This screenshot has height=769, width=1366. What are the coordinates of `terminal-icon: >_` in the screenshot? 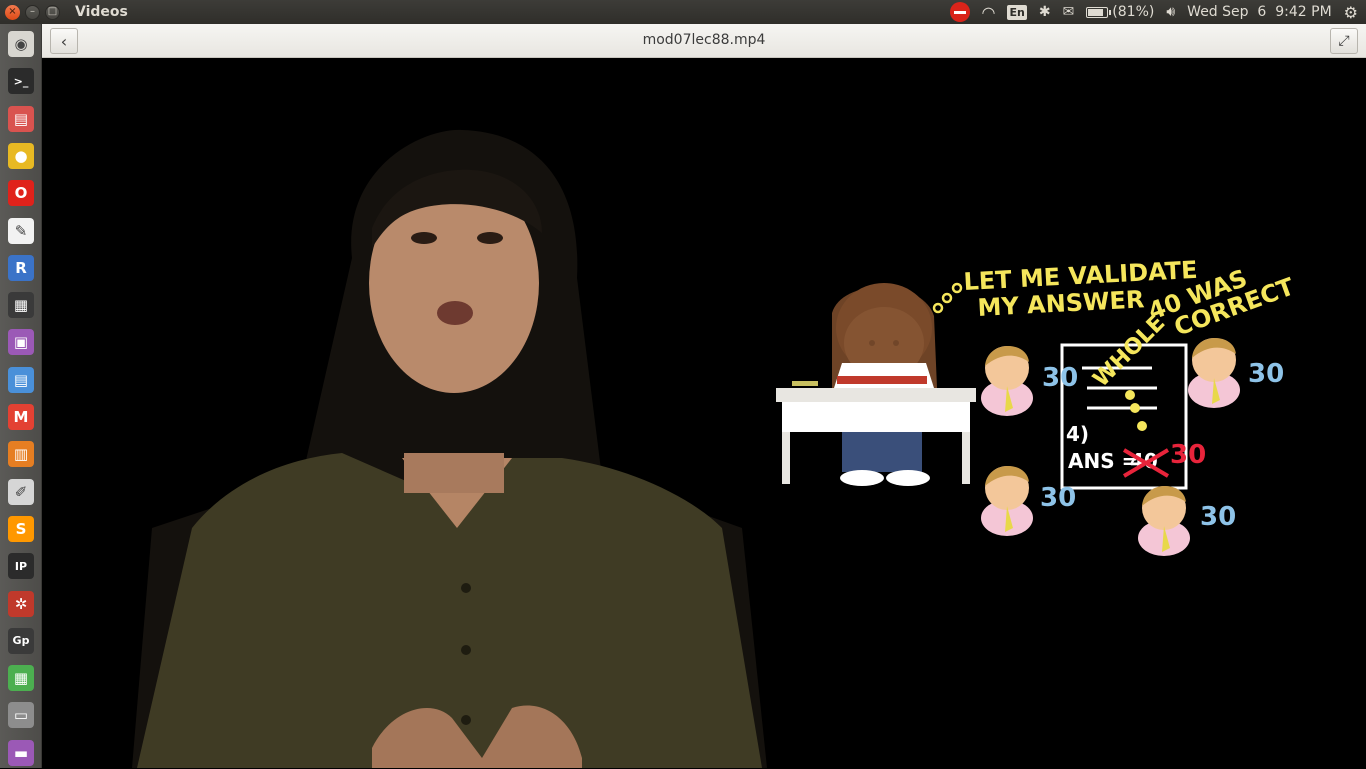 It's located at (21, 81).